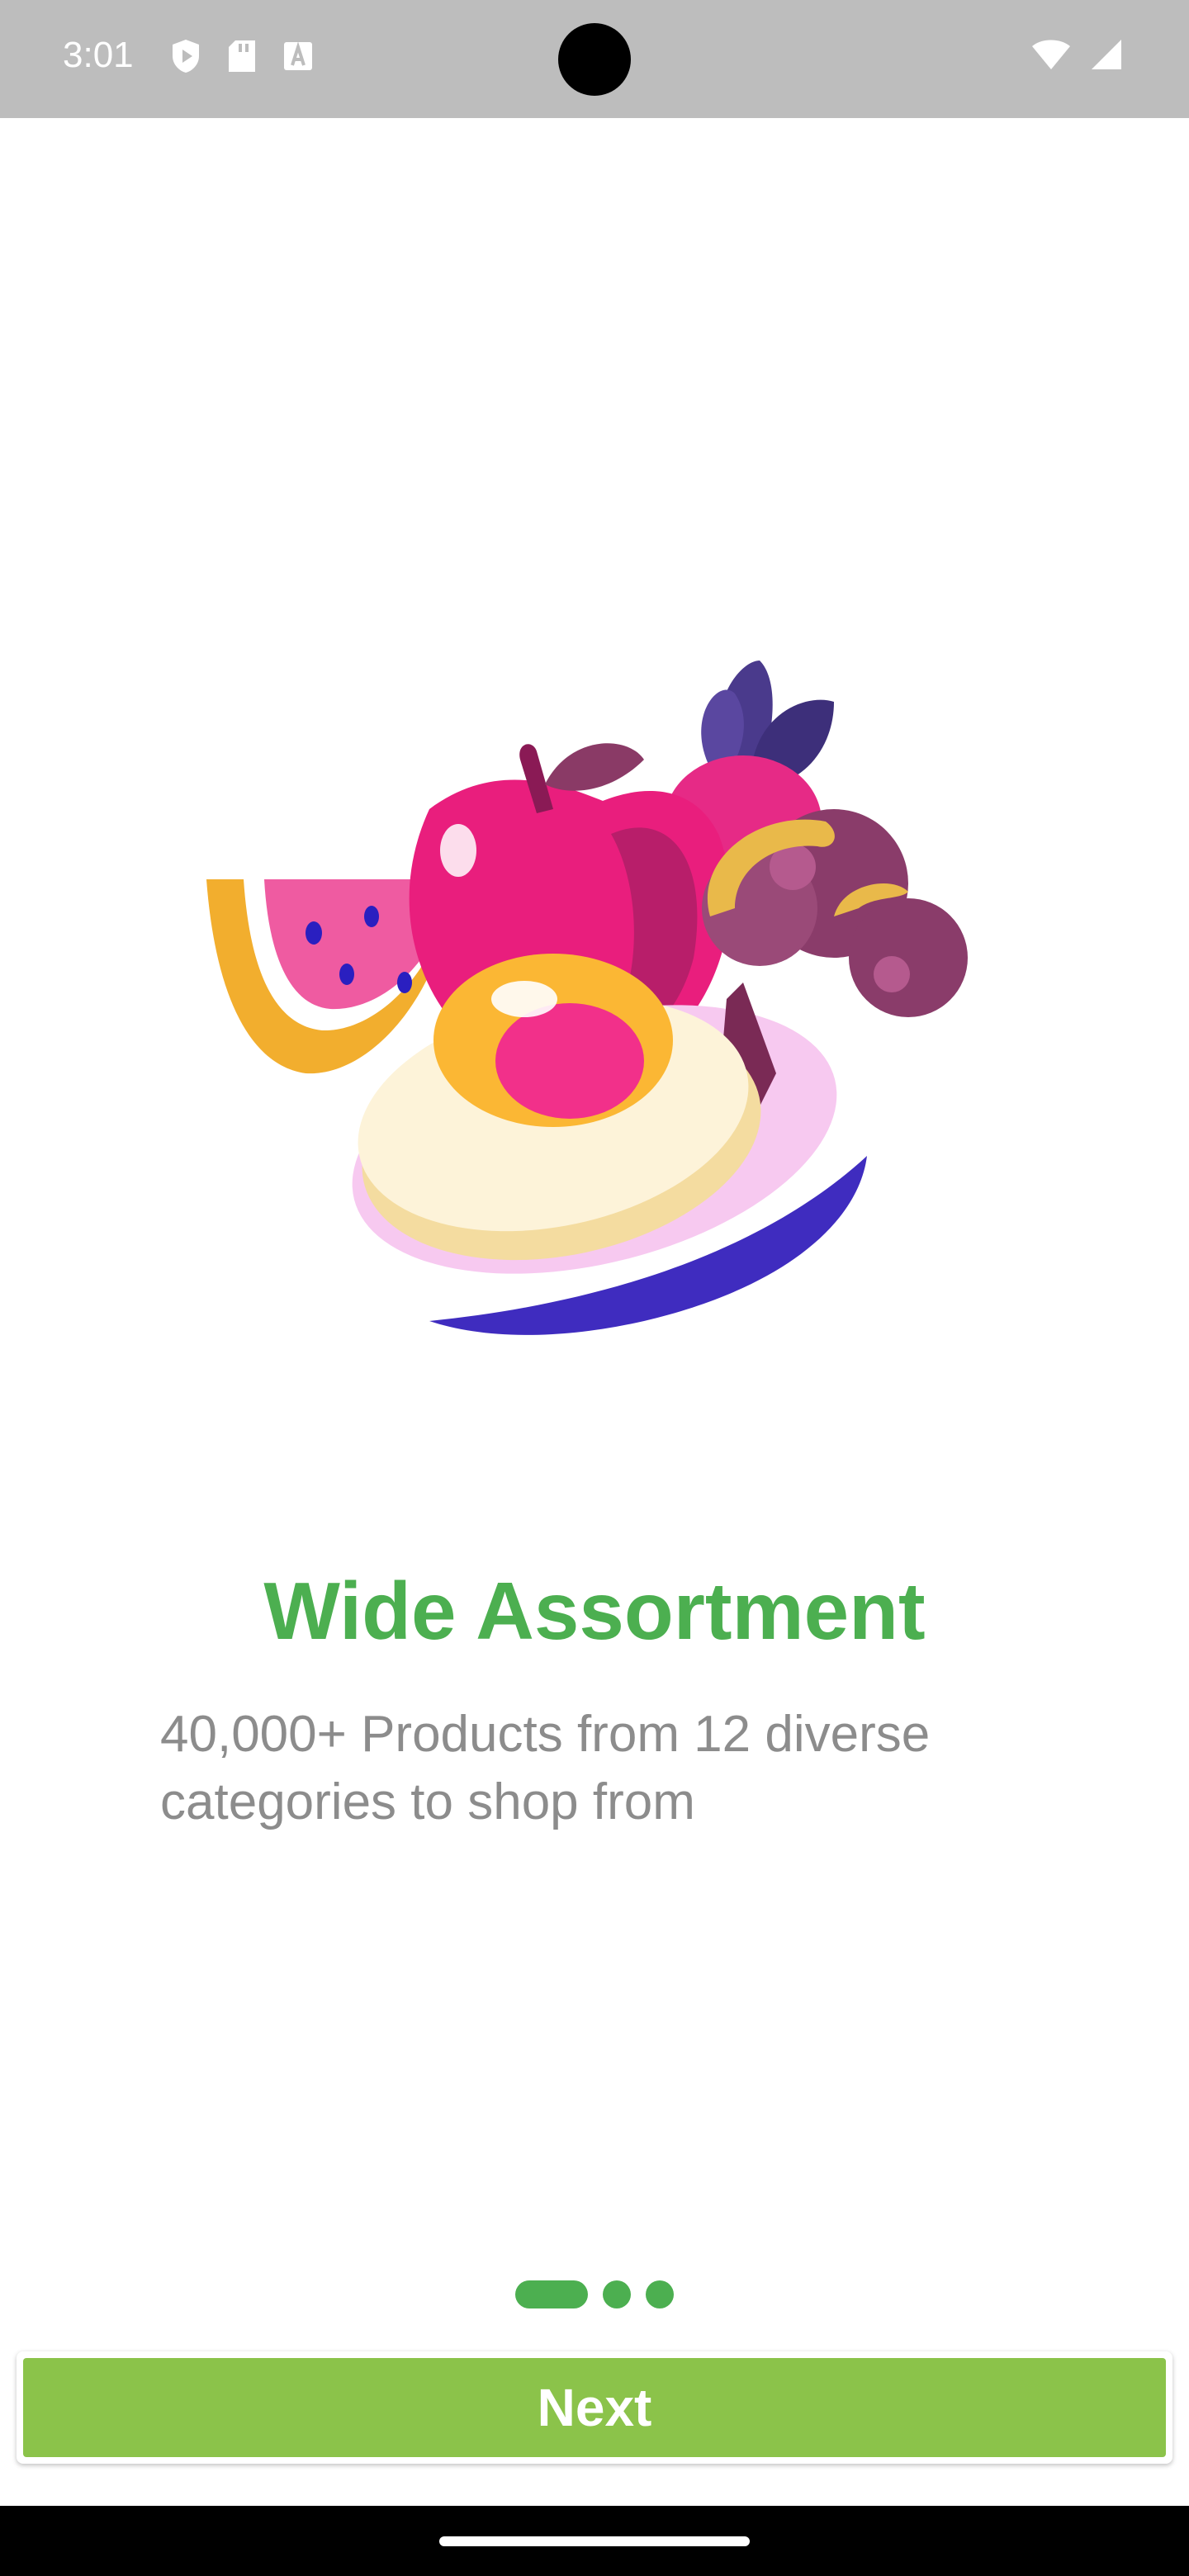  I want to click on wifi-icon, so click(1051, 56).